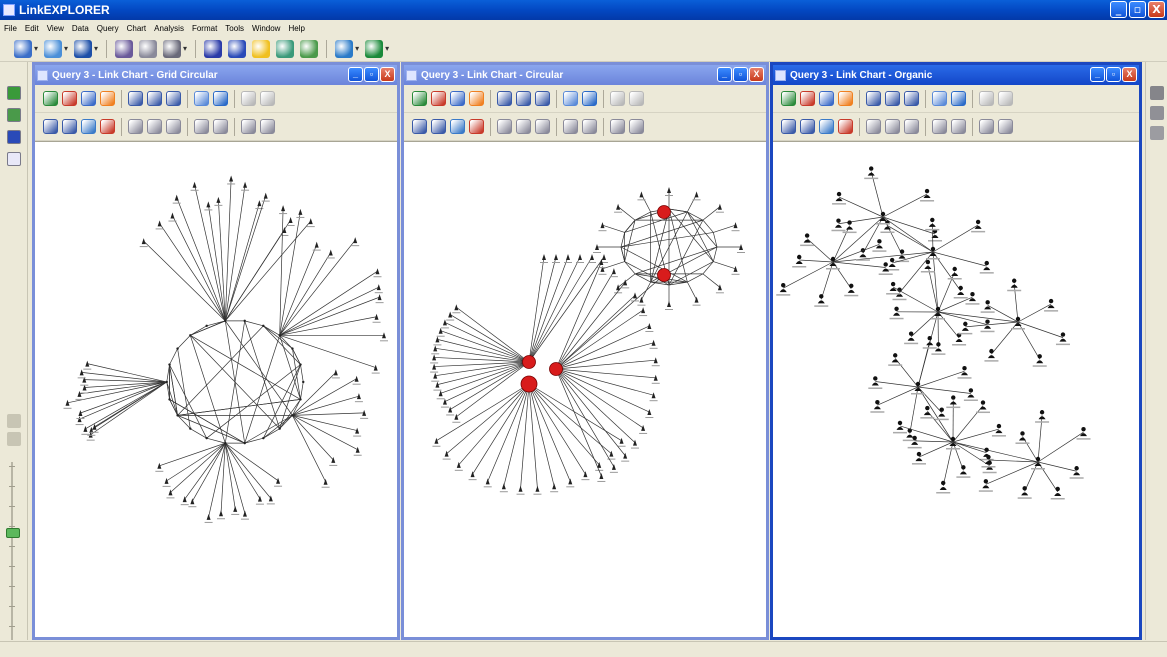 This screenshot has width=1167, height=657. Describe the element at coordinates (419, 98) in the screenshot. I see `zoom-in-icon` at that location.